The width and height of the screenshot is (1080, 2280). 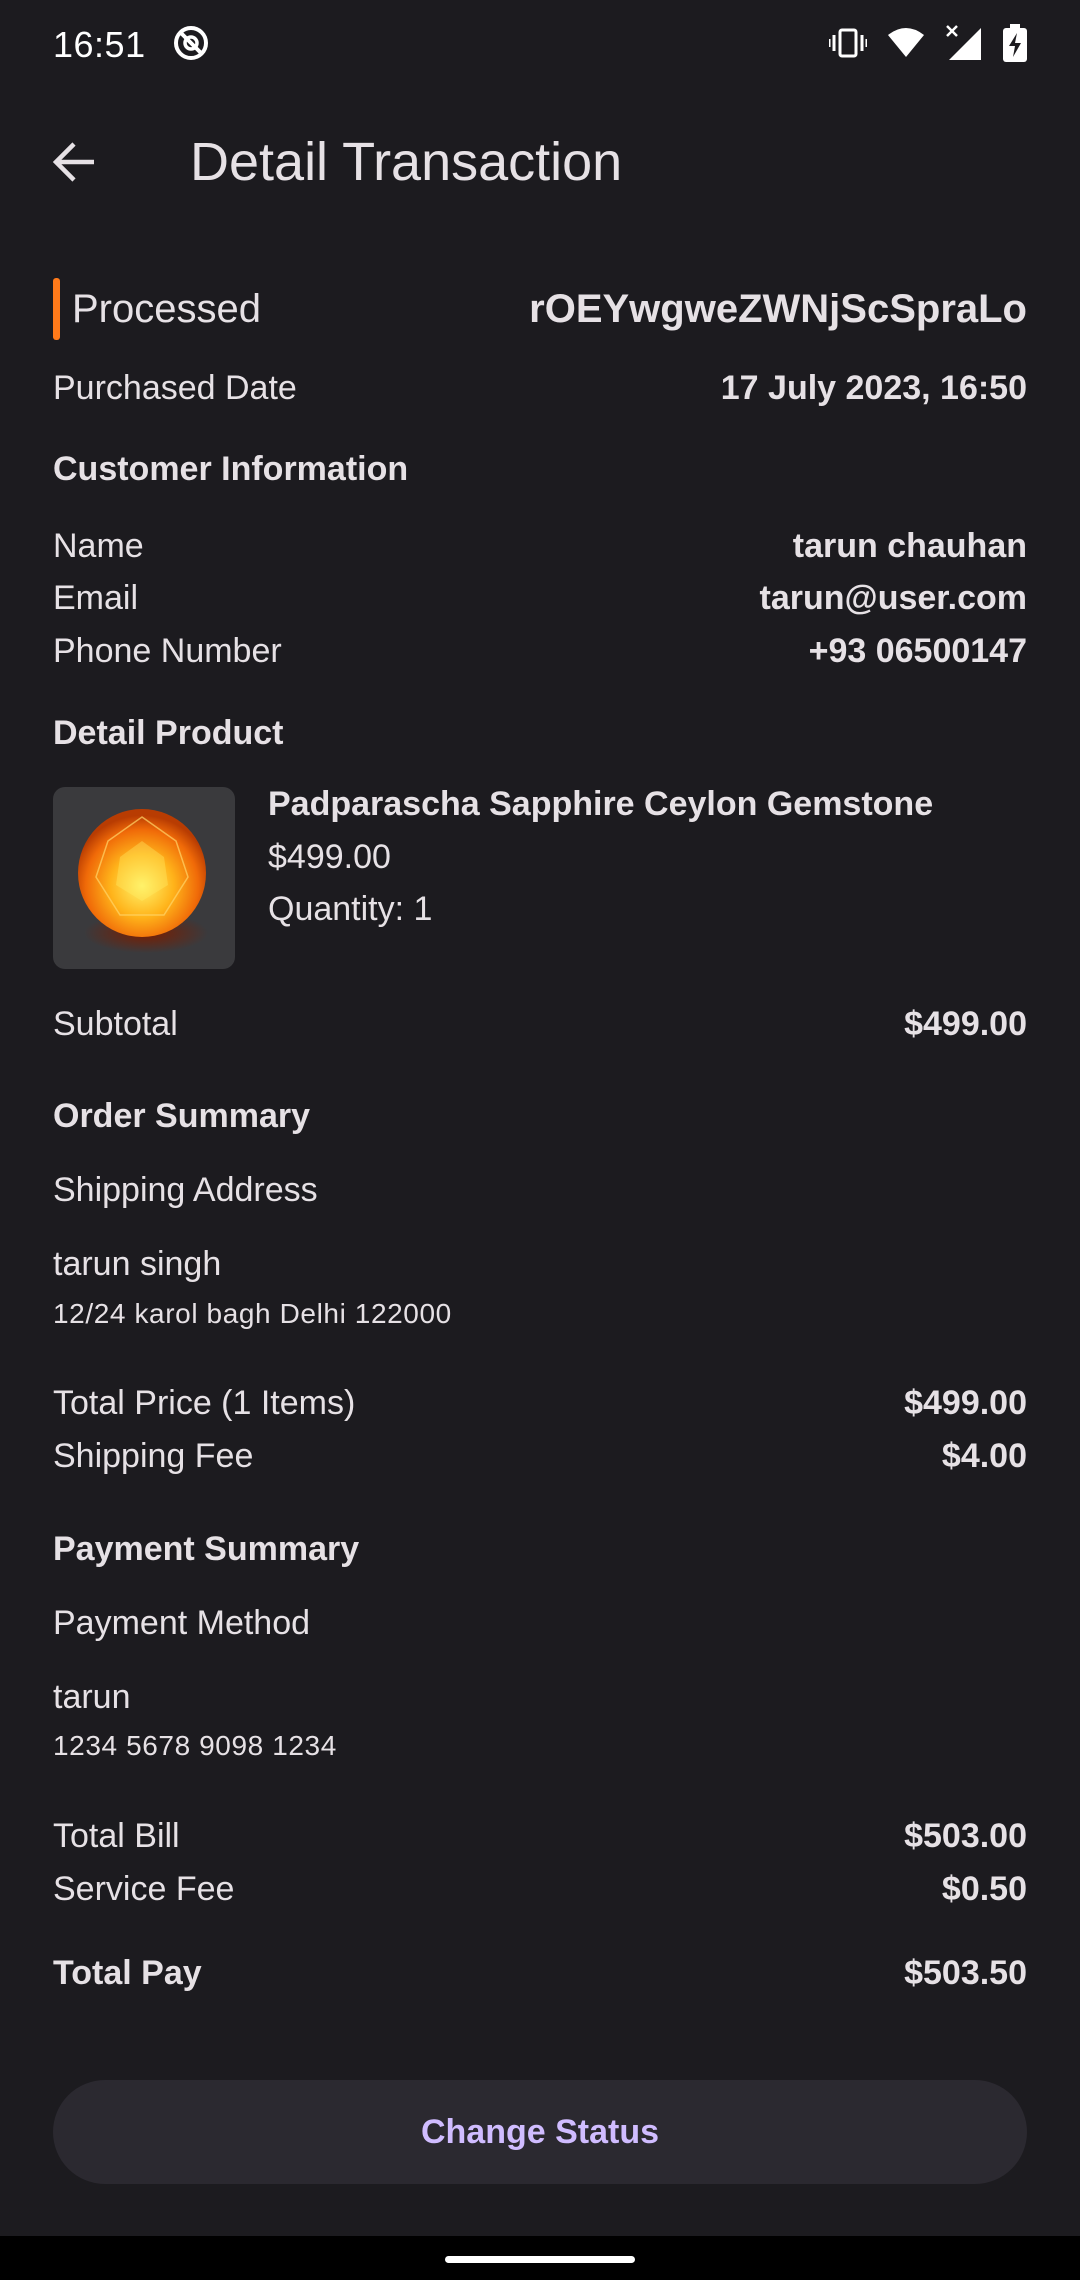 What do you see at coordinates (98, 545) in the screenshot?
I see `customer-name-label: Name` at bounding box center [98, 545].